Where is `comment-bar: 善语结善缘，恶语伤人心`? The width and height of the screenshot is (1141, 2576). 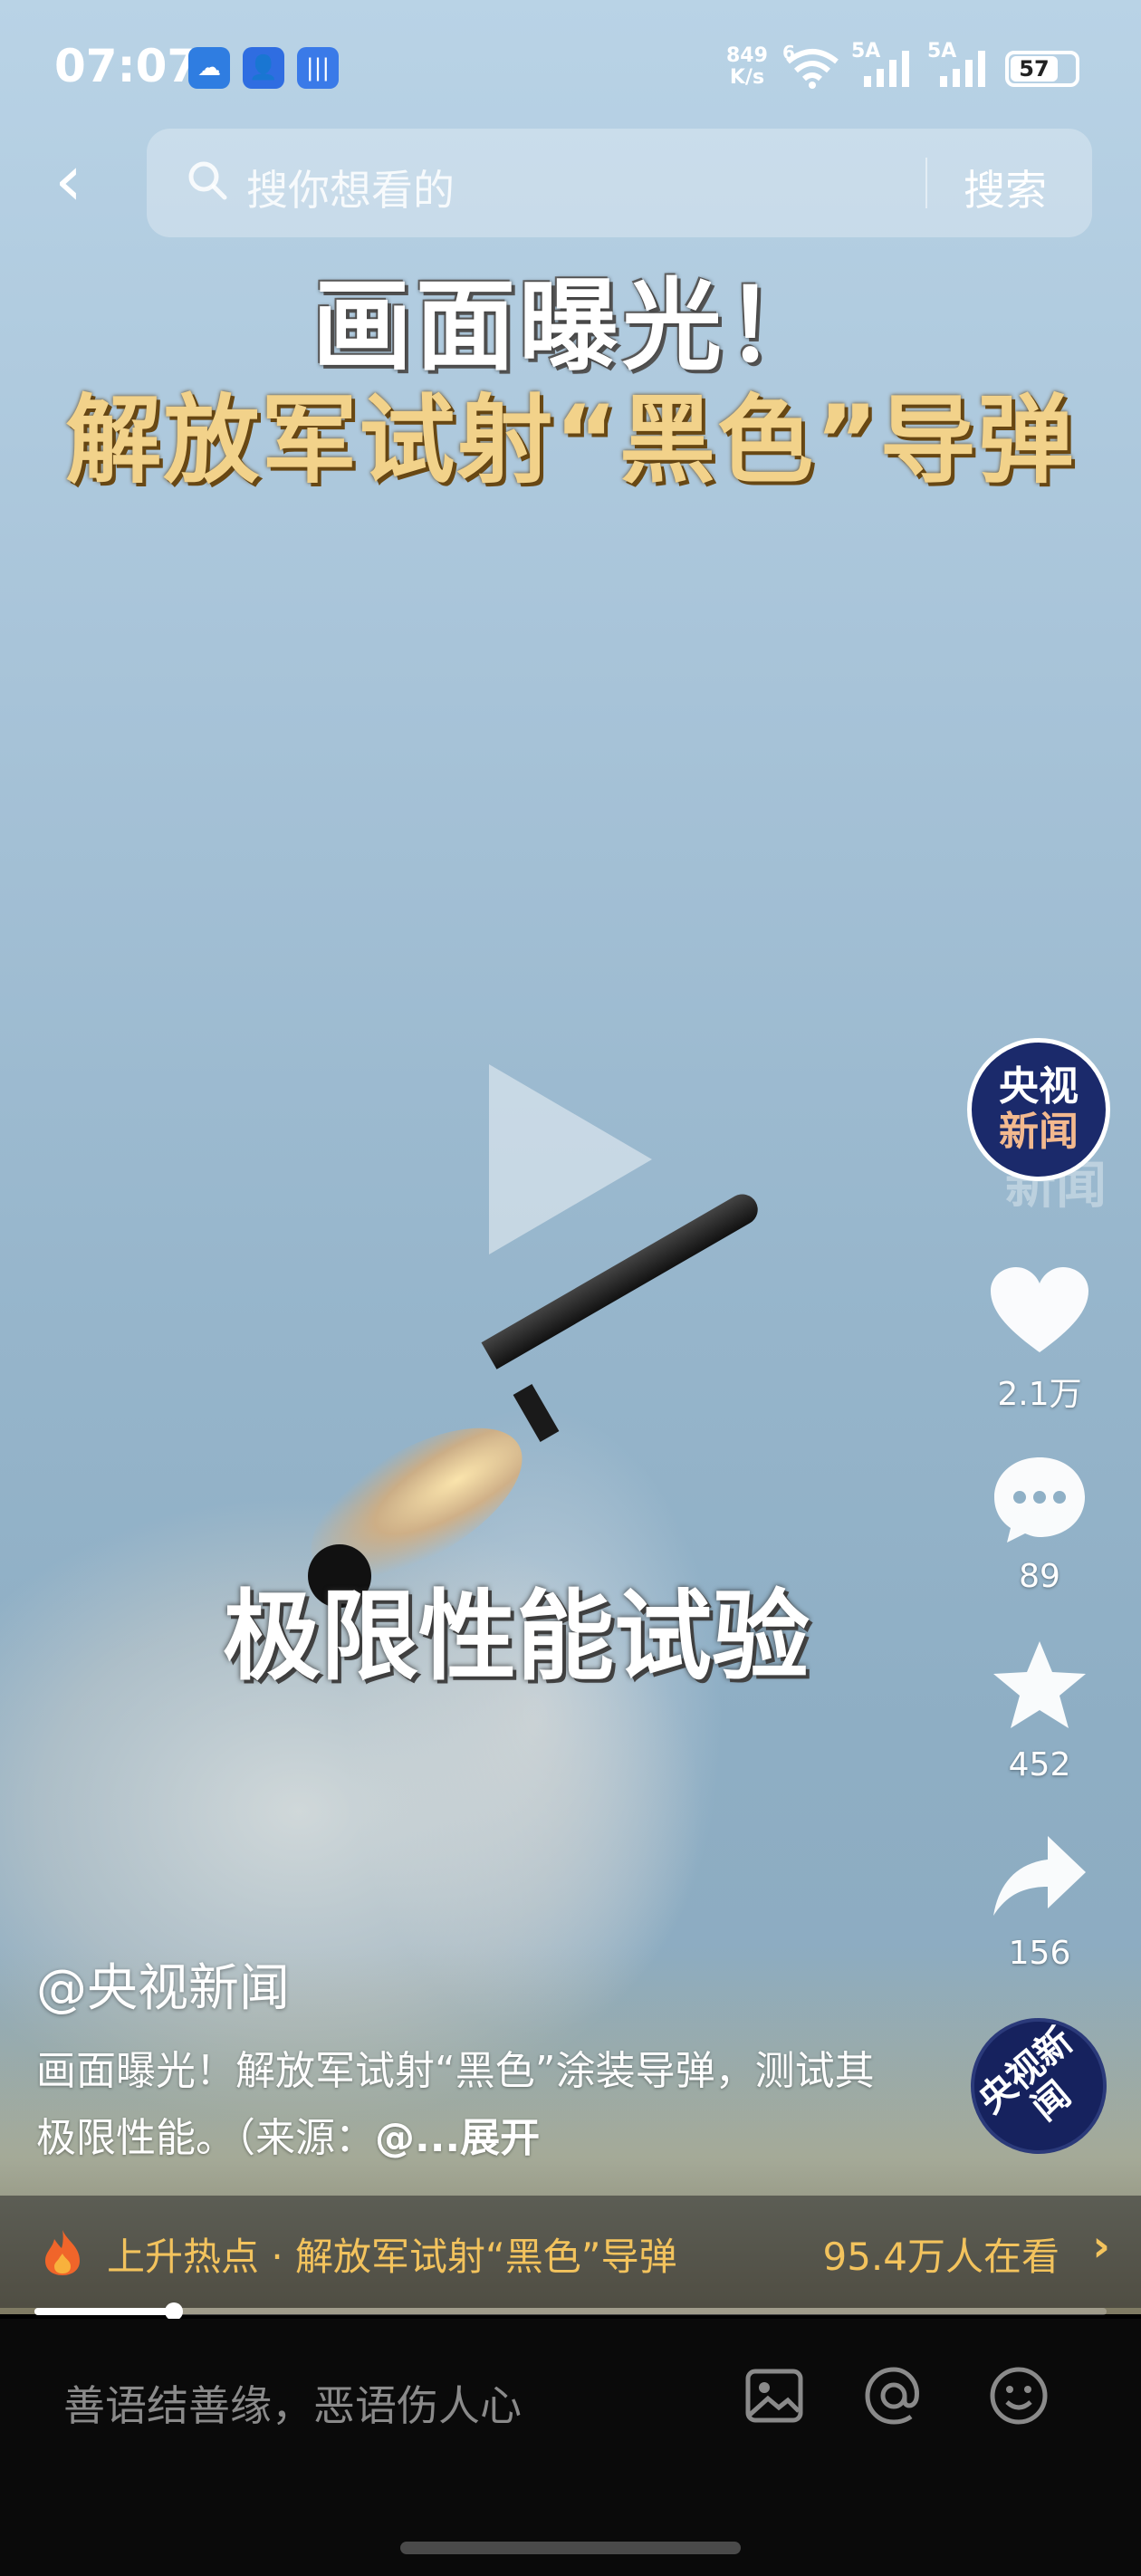
comment-bar: 善语结善缘，恶语伤人心 is located at coordinates (570, 2447).